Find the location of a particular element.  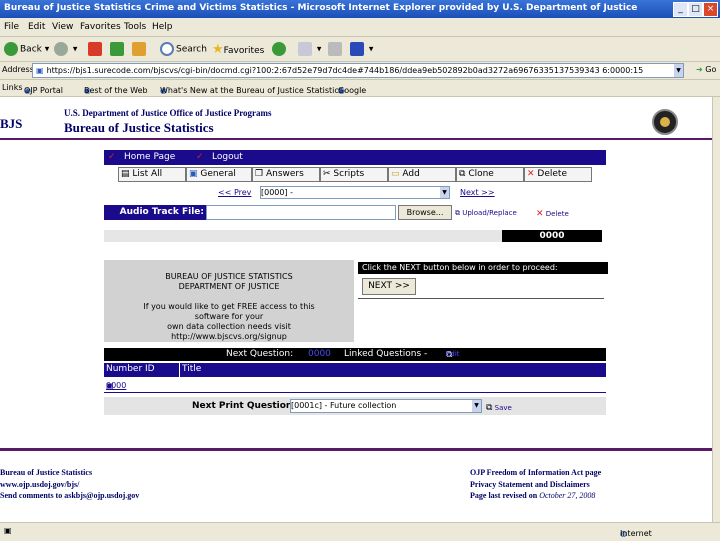

stop-button is located at coordinates (96, 49).